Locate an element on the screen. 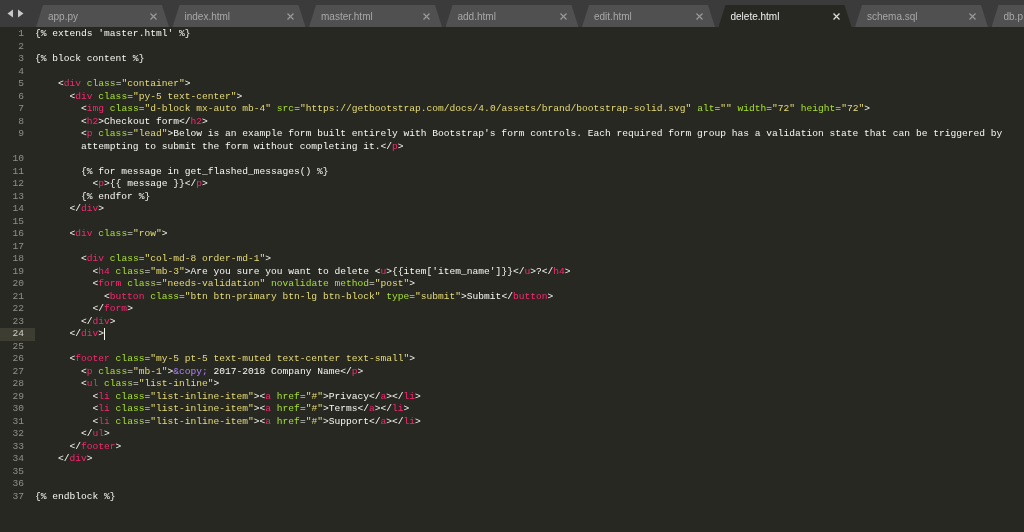 This screenshot has height=532, width=1024. line-number: 26 is located at coordinates (18, 359).